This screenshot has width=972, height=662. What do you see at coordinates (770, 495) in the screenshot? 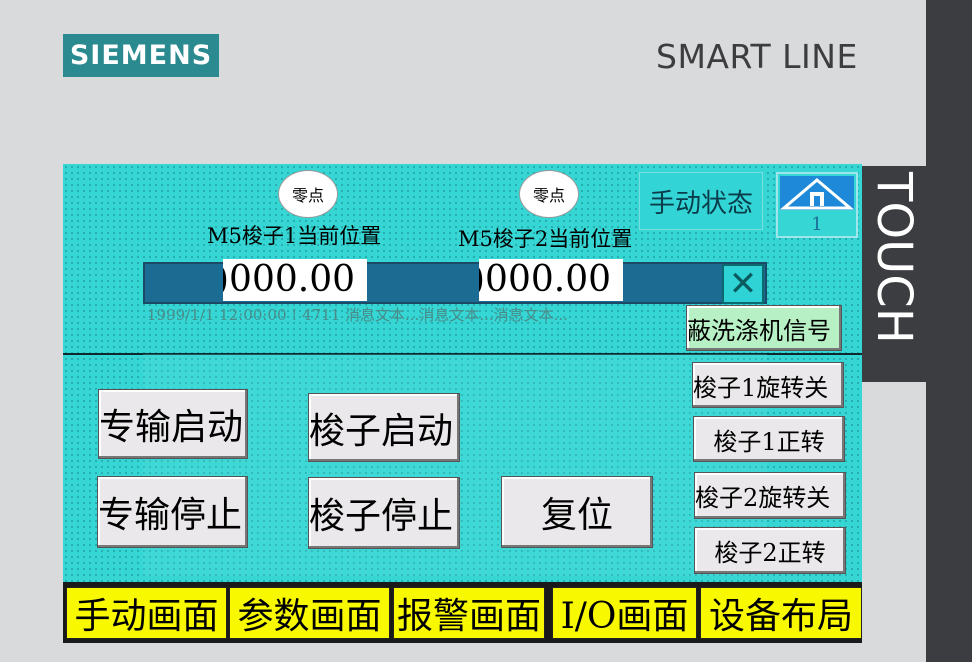
I see `shuttle-2-rotate-off-button: 梭子2旋转关` at bounding box center [770, 495].